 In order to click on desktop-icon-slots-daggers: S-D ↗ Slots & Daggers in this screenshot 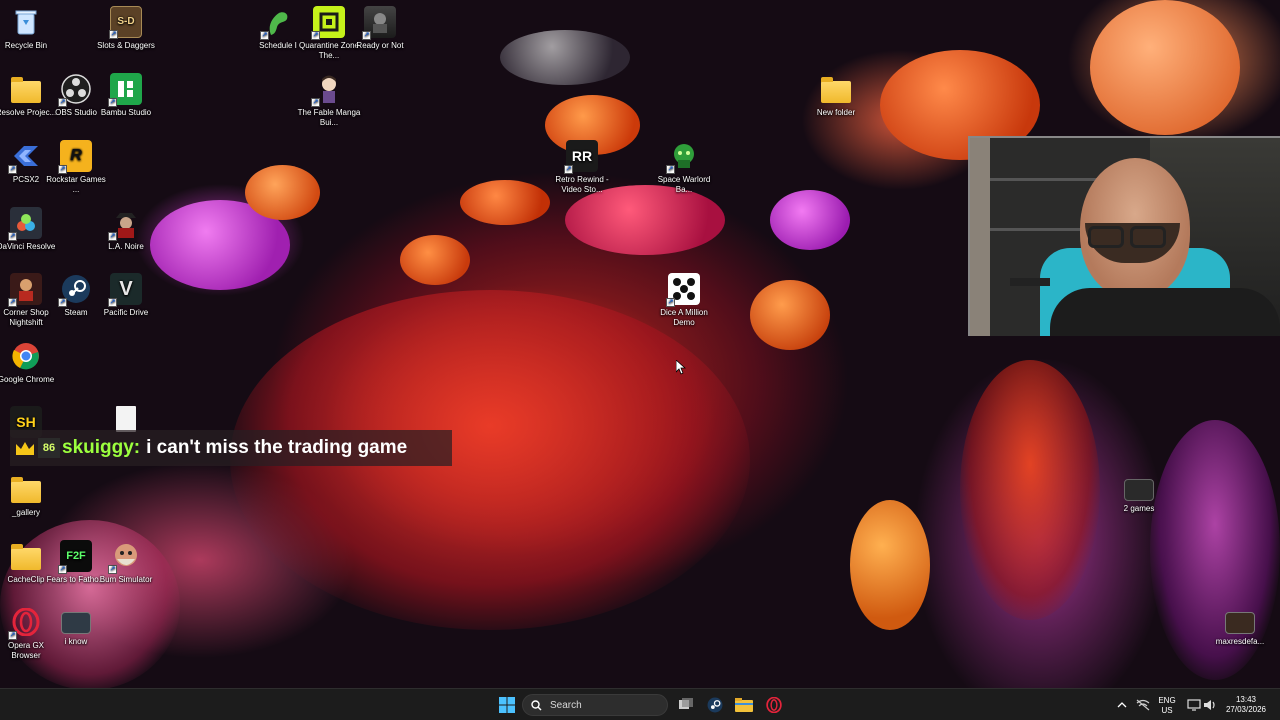, I will do `click(126, 28)`.